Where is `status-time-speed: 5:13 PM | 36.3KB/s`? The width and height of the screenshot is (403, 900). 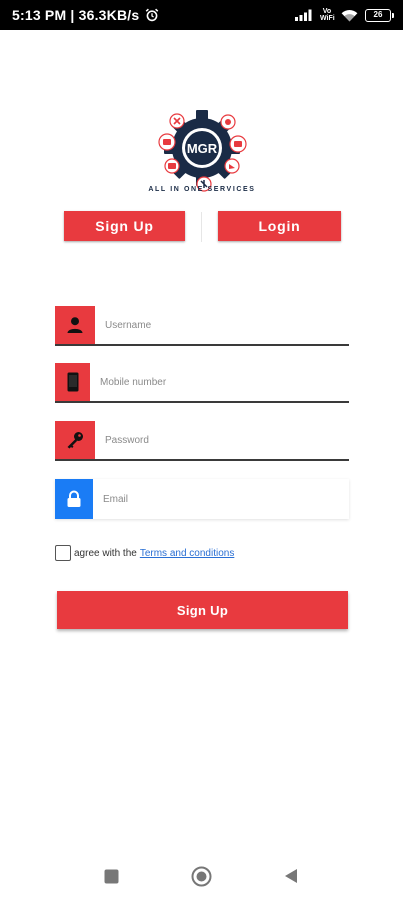 status-time-speed: 5:13 PM | 36.3KB/s is located at coordinates (76, 15).